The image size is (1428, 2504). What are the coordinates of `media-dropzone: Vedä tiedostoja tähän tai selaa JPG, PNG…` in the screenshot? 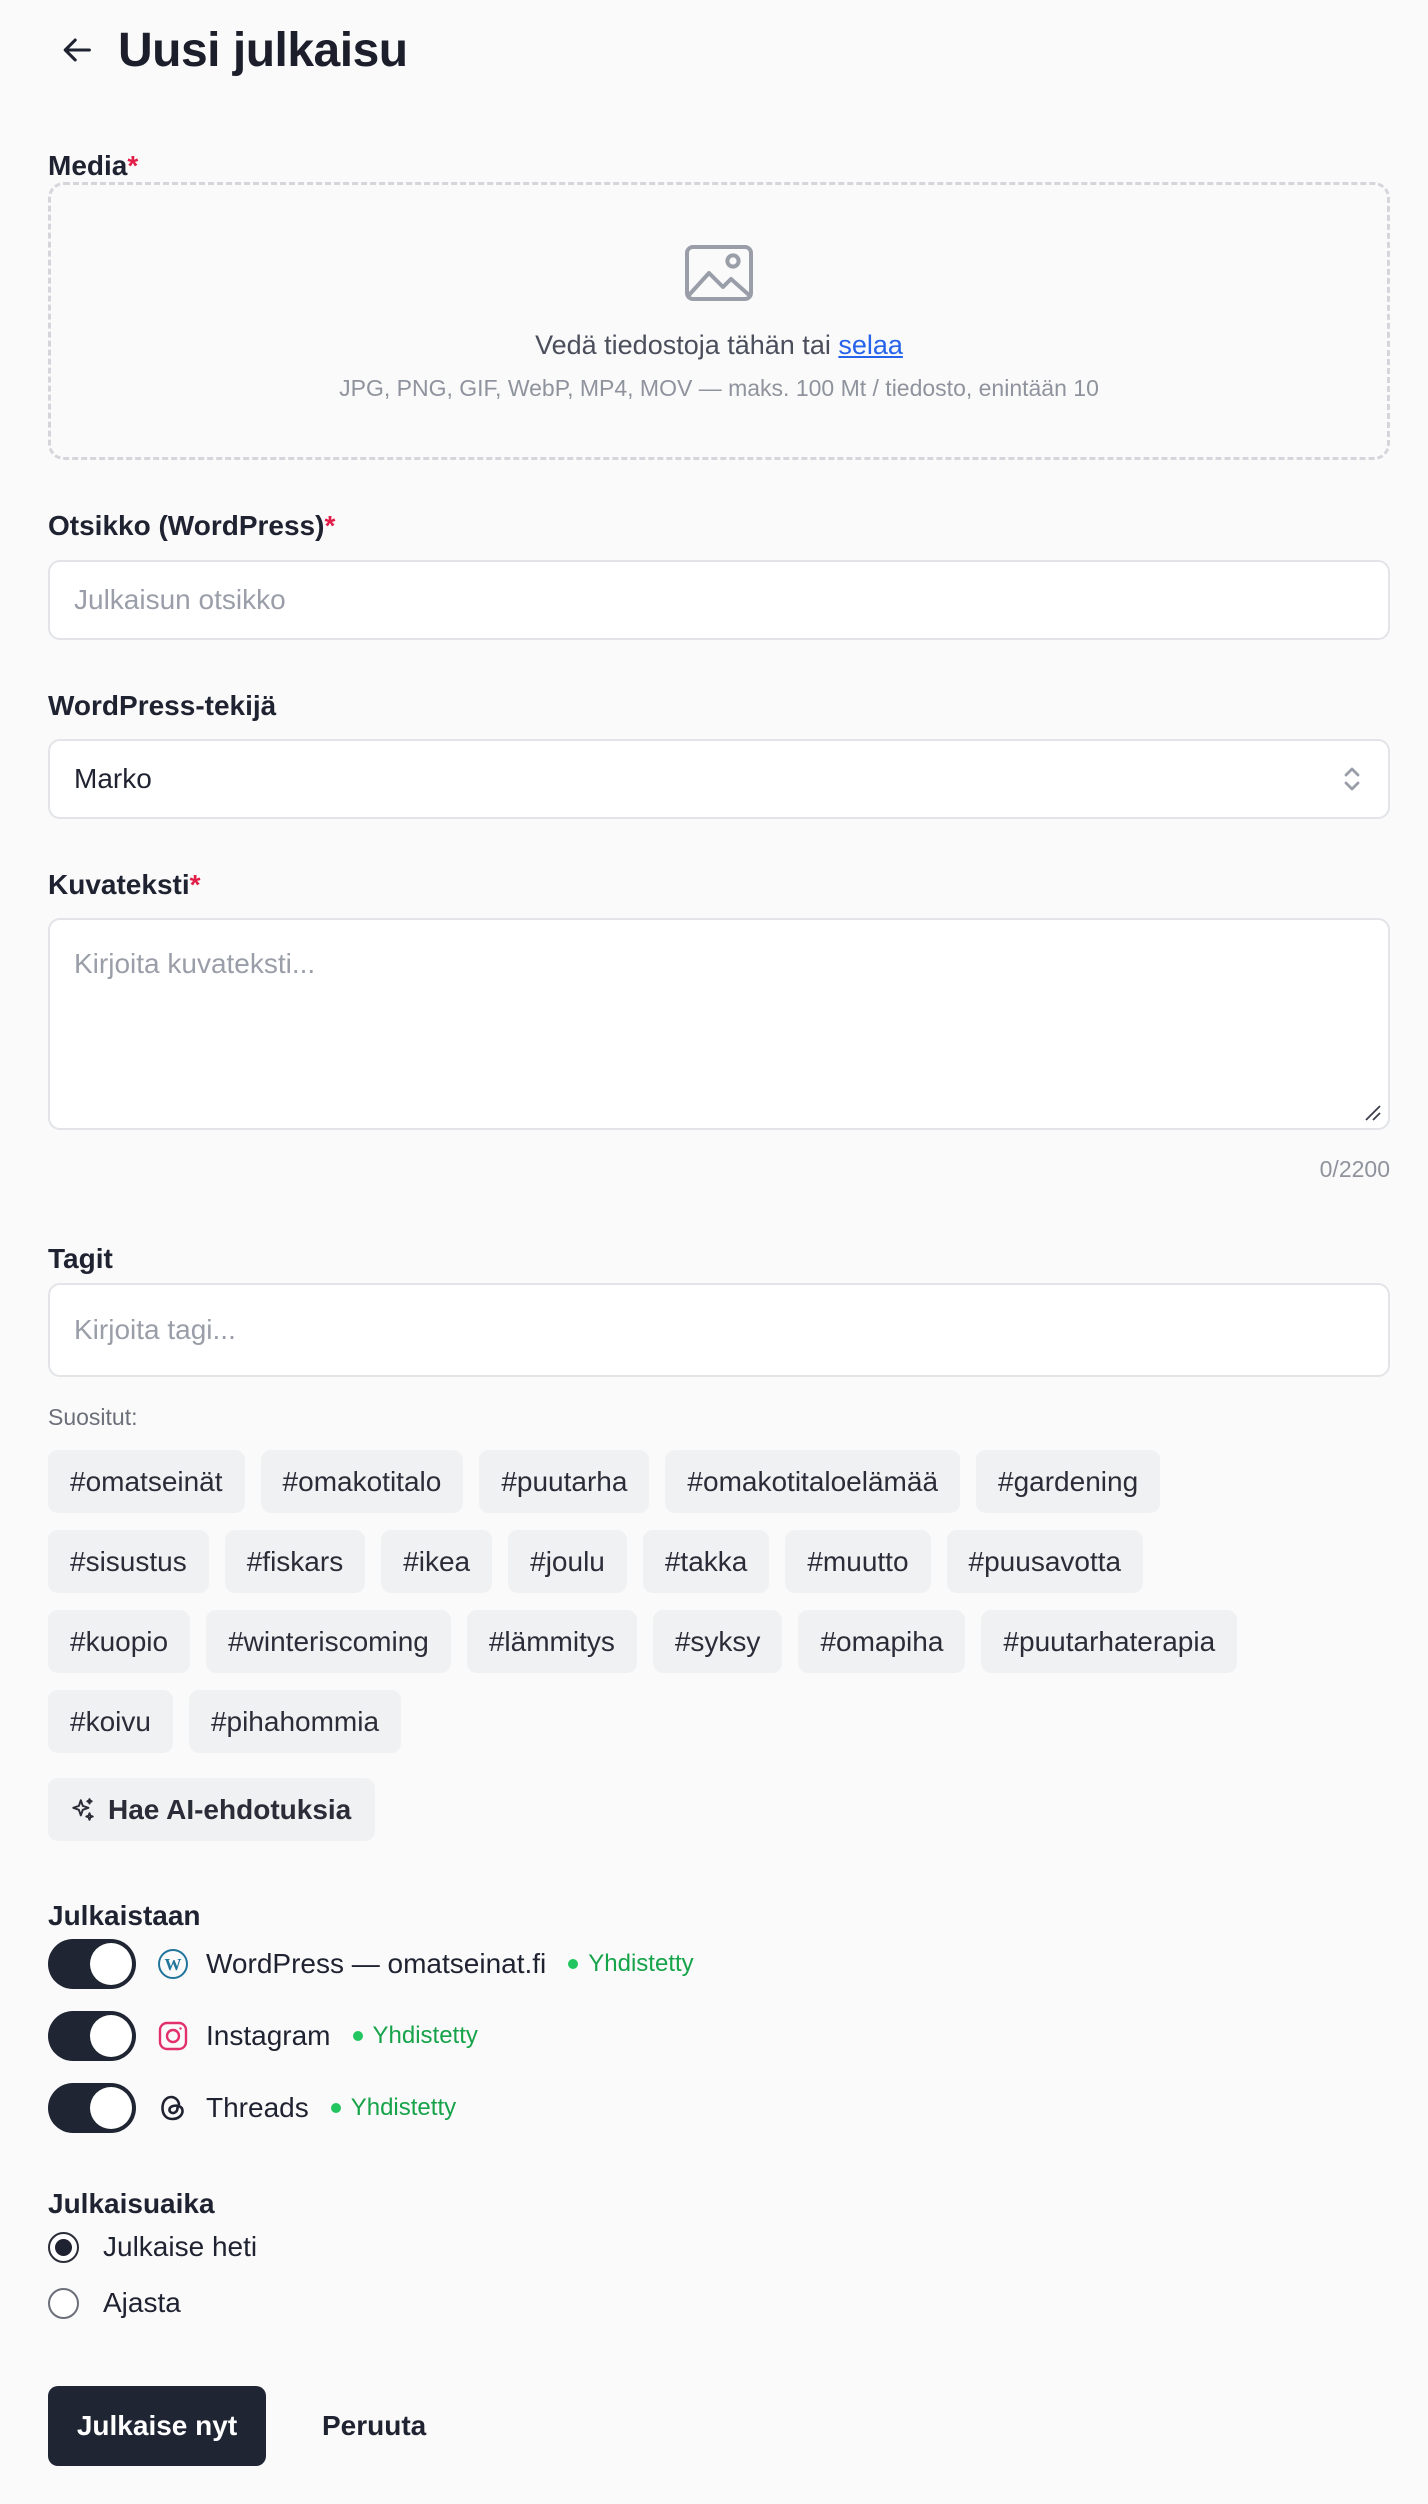 It's located at (719, 321).